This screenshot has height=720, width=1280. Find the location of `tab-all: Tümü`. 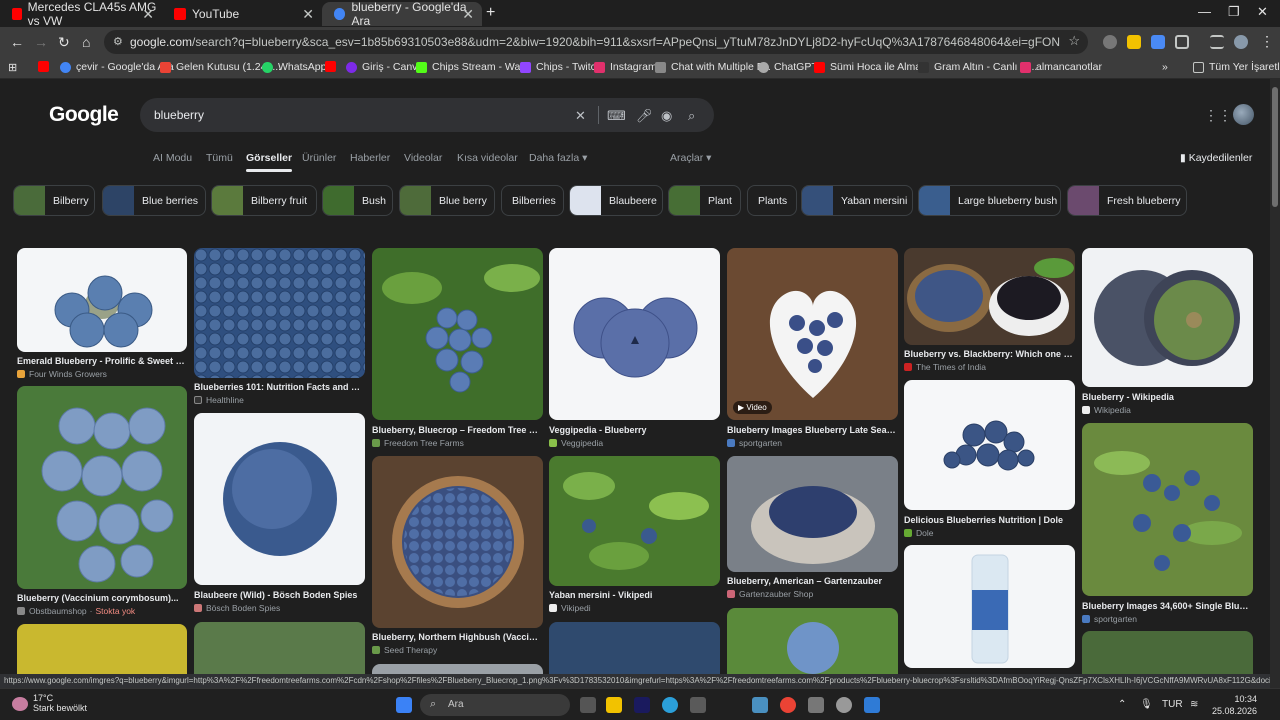

tab-all: Tümü is located at coordinates (219, 158).